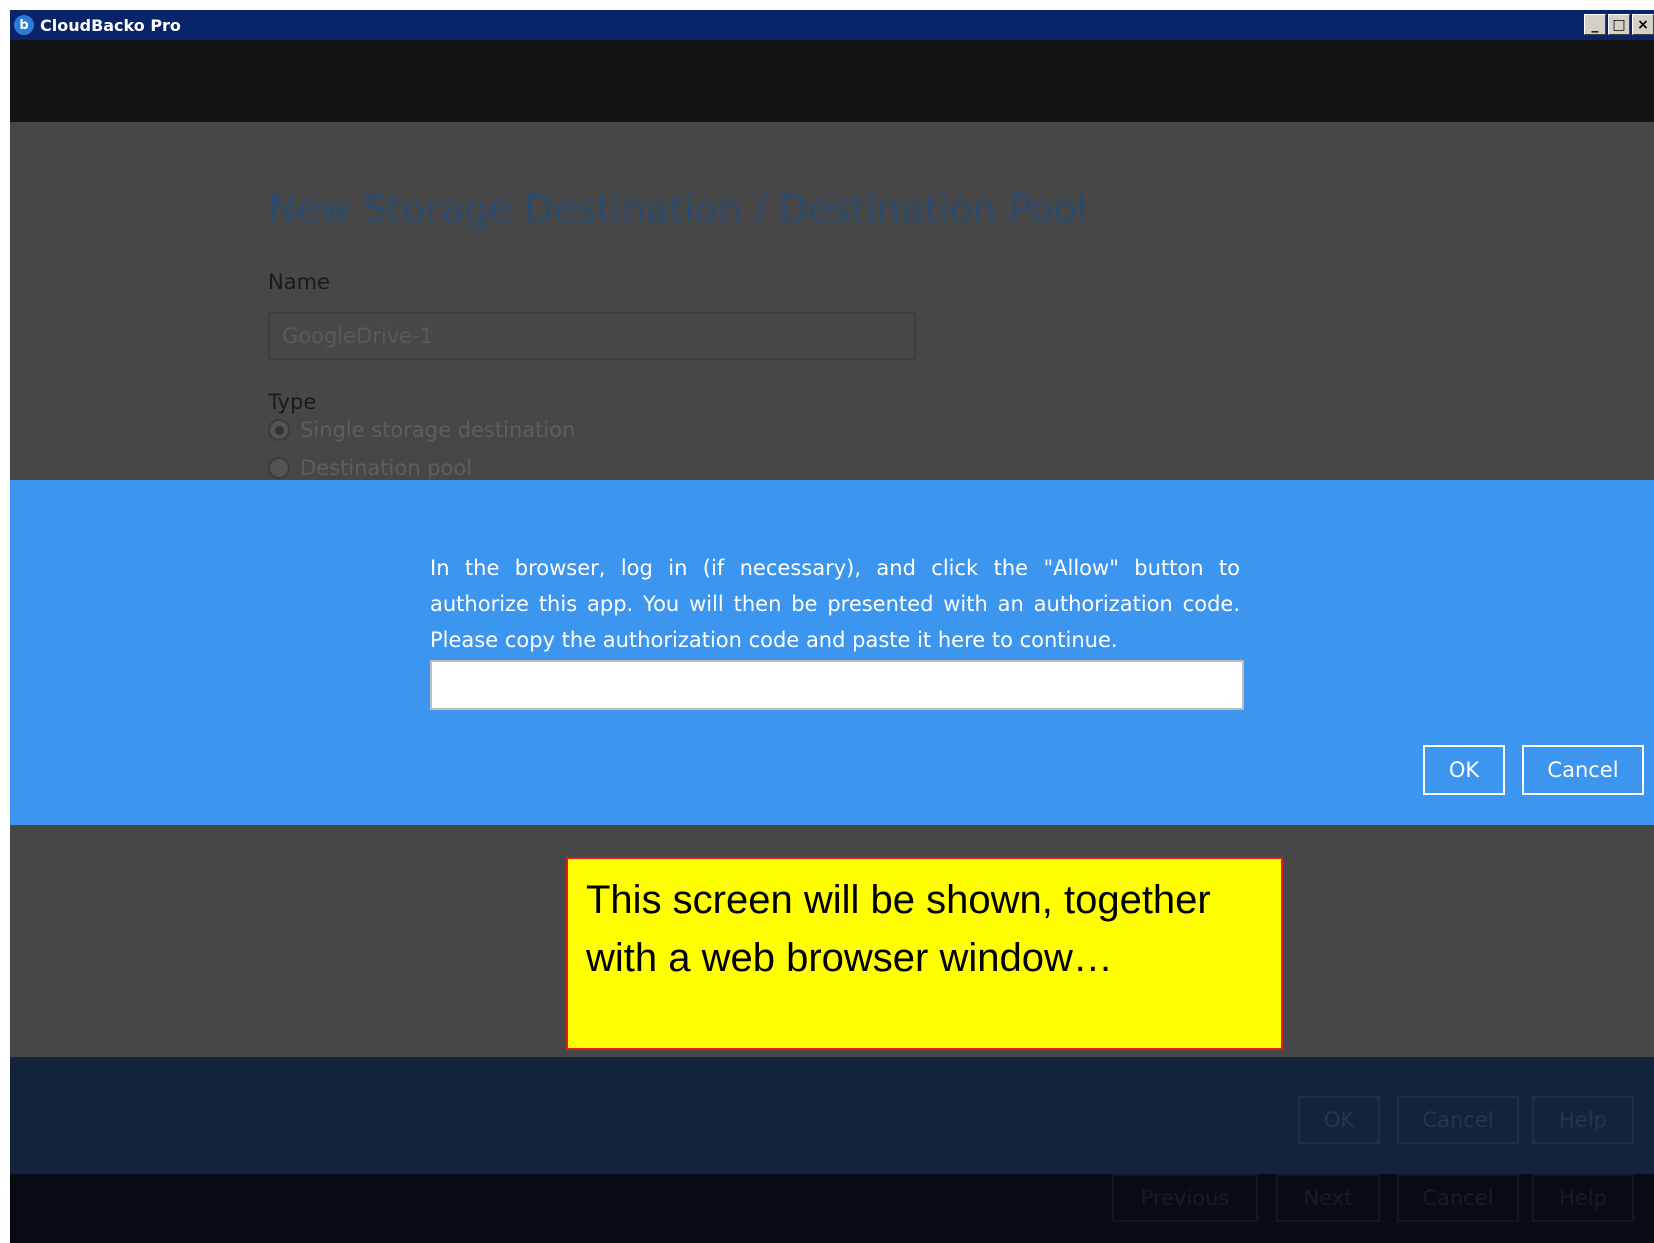 The height and width of the screenshot is (1243, 1654). Describe the element at coordinates (832, 81) in the screenshot. I see `top-header-bar` at that location.